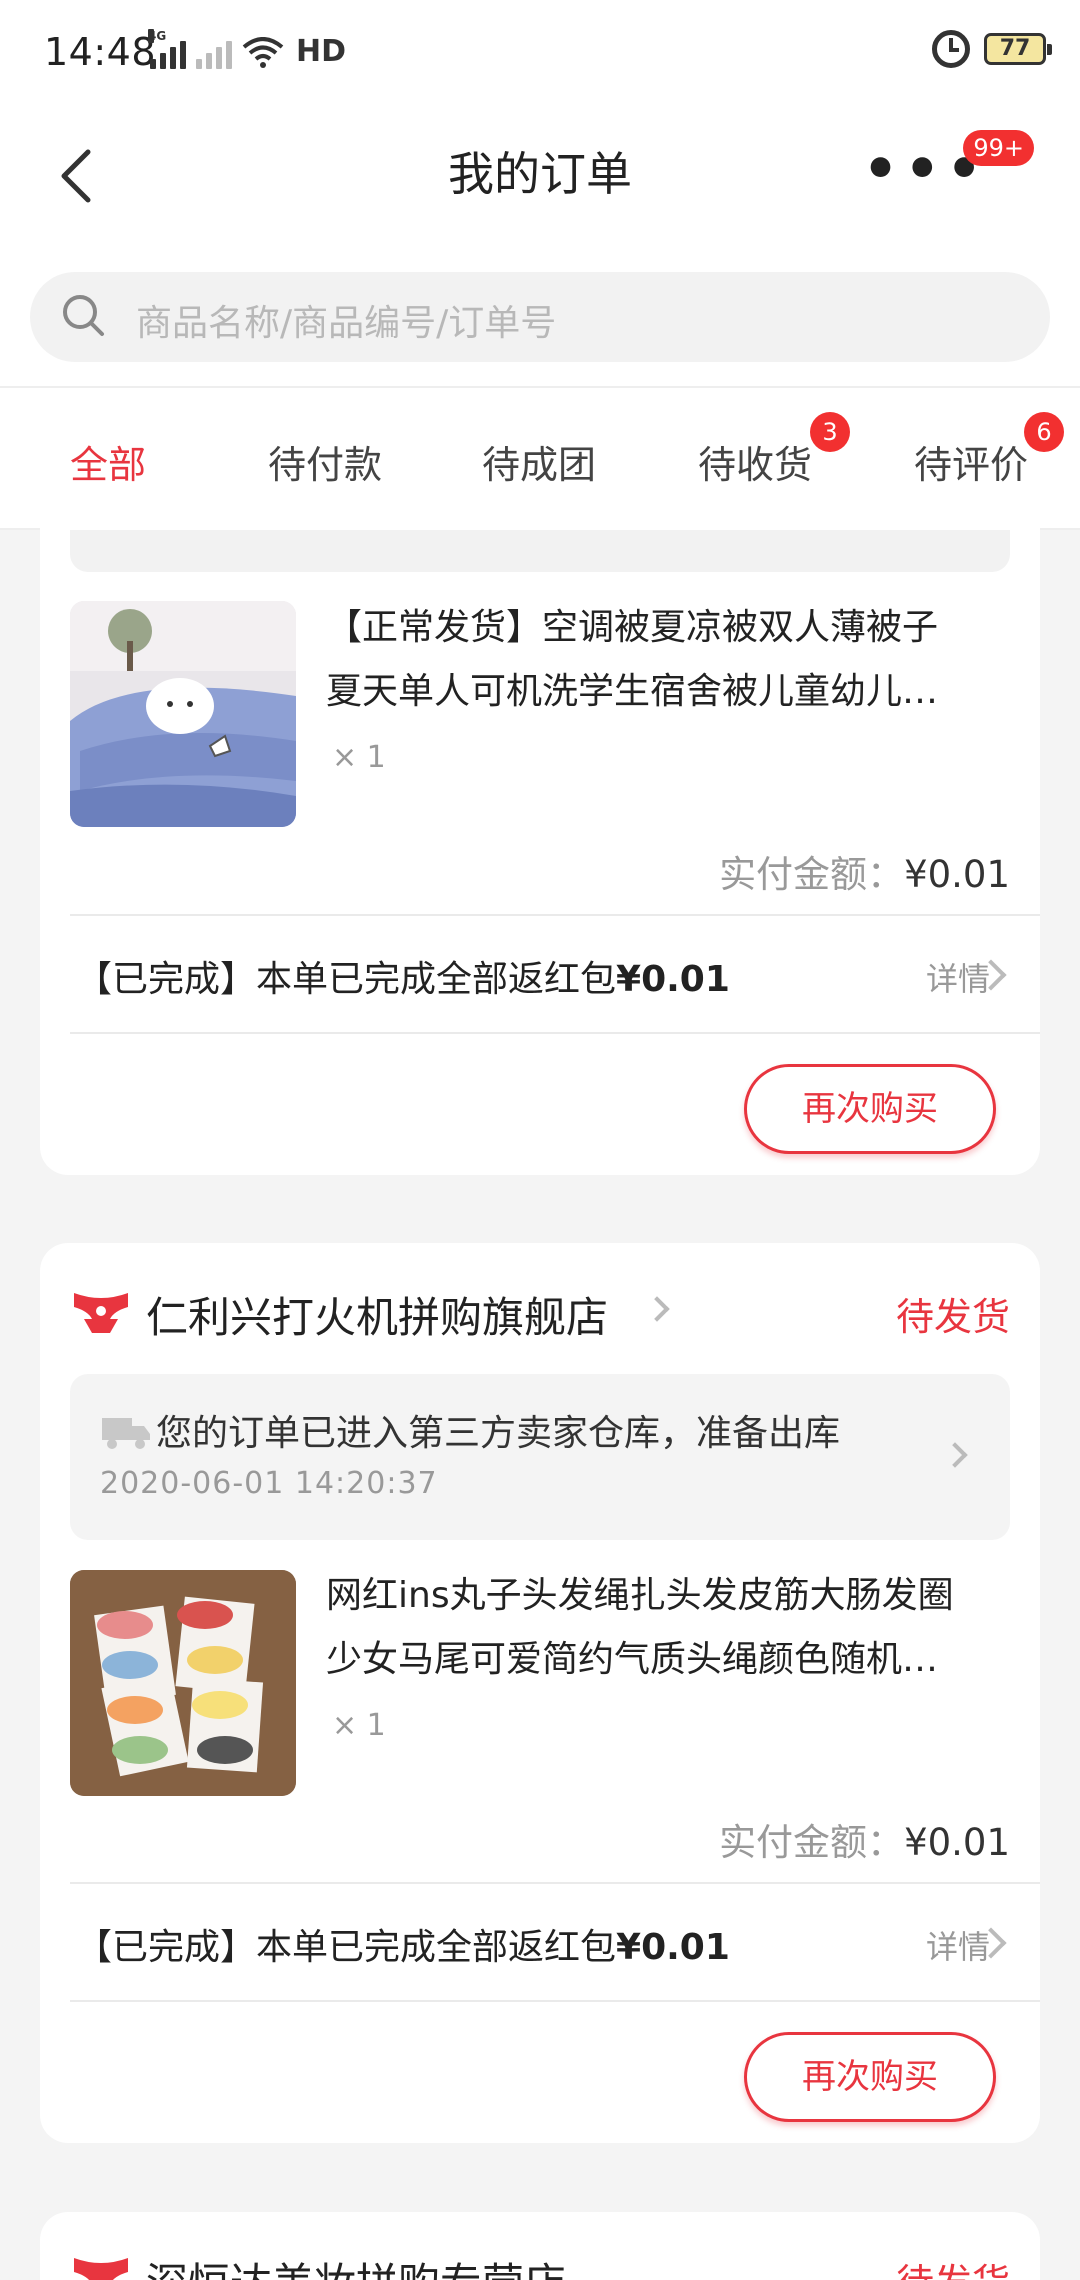 Image resolution: width=1080 pixels, height=2280 pixels. Describe the element at coordinates (540, 55) in the screenshot. I see `status-bar: 14:48 4G HD 77` at that location.